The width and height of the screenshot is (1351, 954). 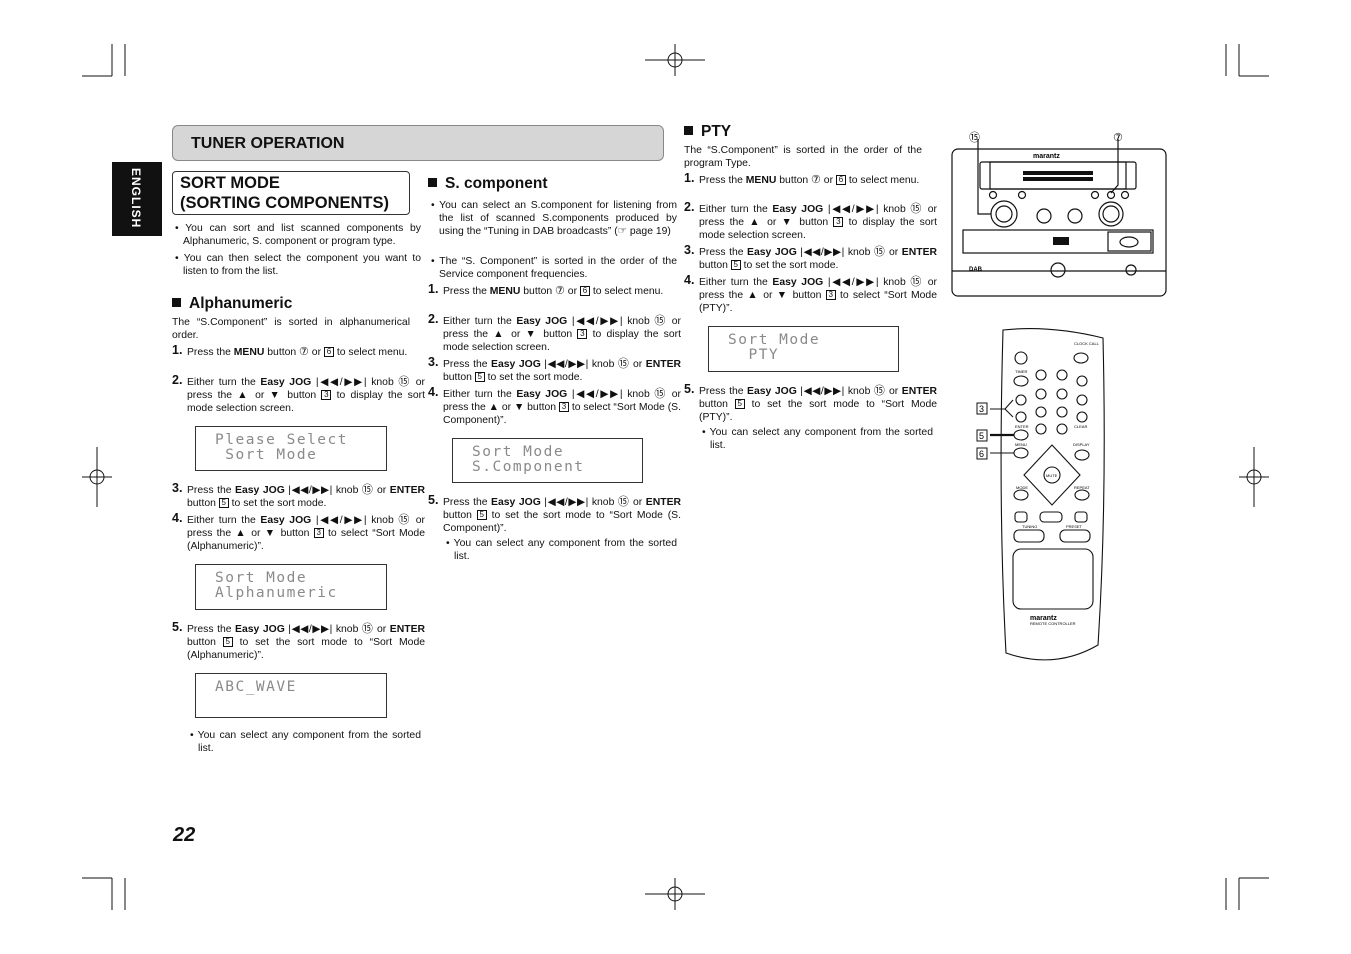 I want to click on page-title-line2: (SORTING COMPONENTS), so click(x=284, y=203).